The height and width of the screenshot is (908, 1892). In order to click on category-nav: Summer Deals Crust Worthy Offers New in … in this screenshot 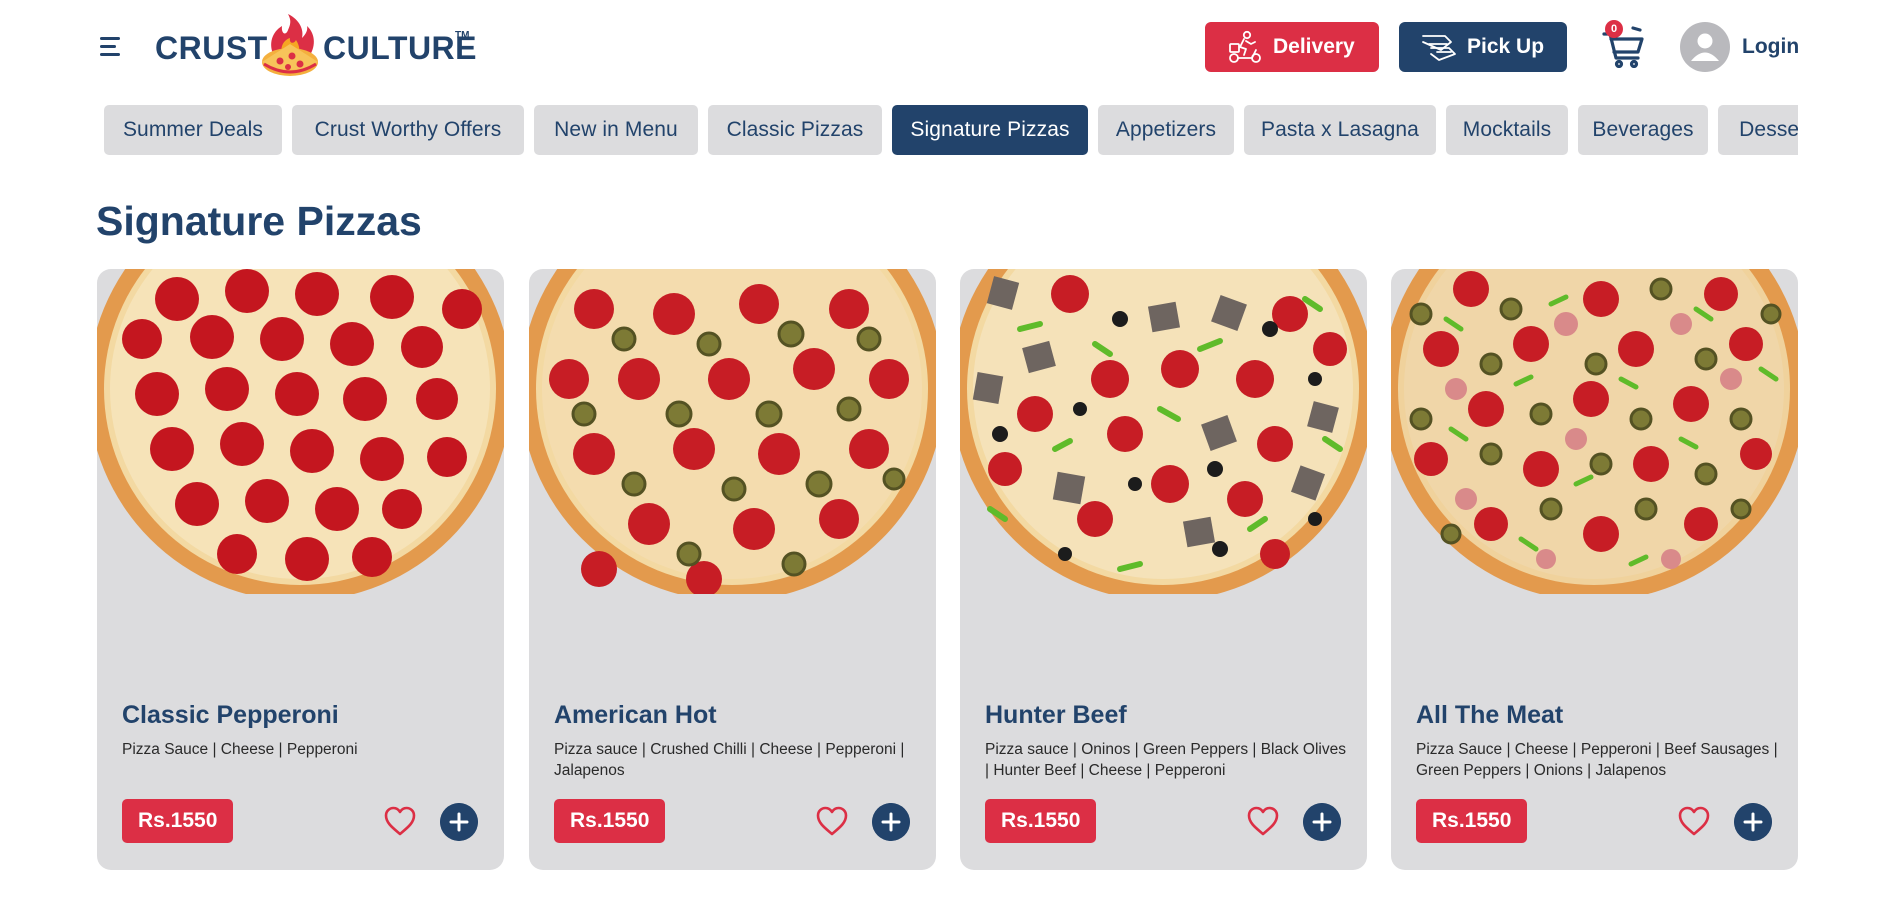, I will do `click(951, 130)`.